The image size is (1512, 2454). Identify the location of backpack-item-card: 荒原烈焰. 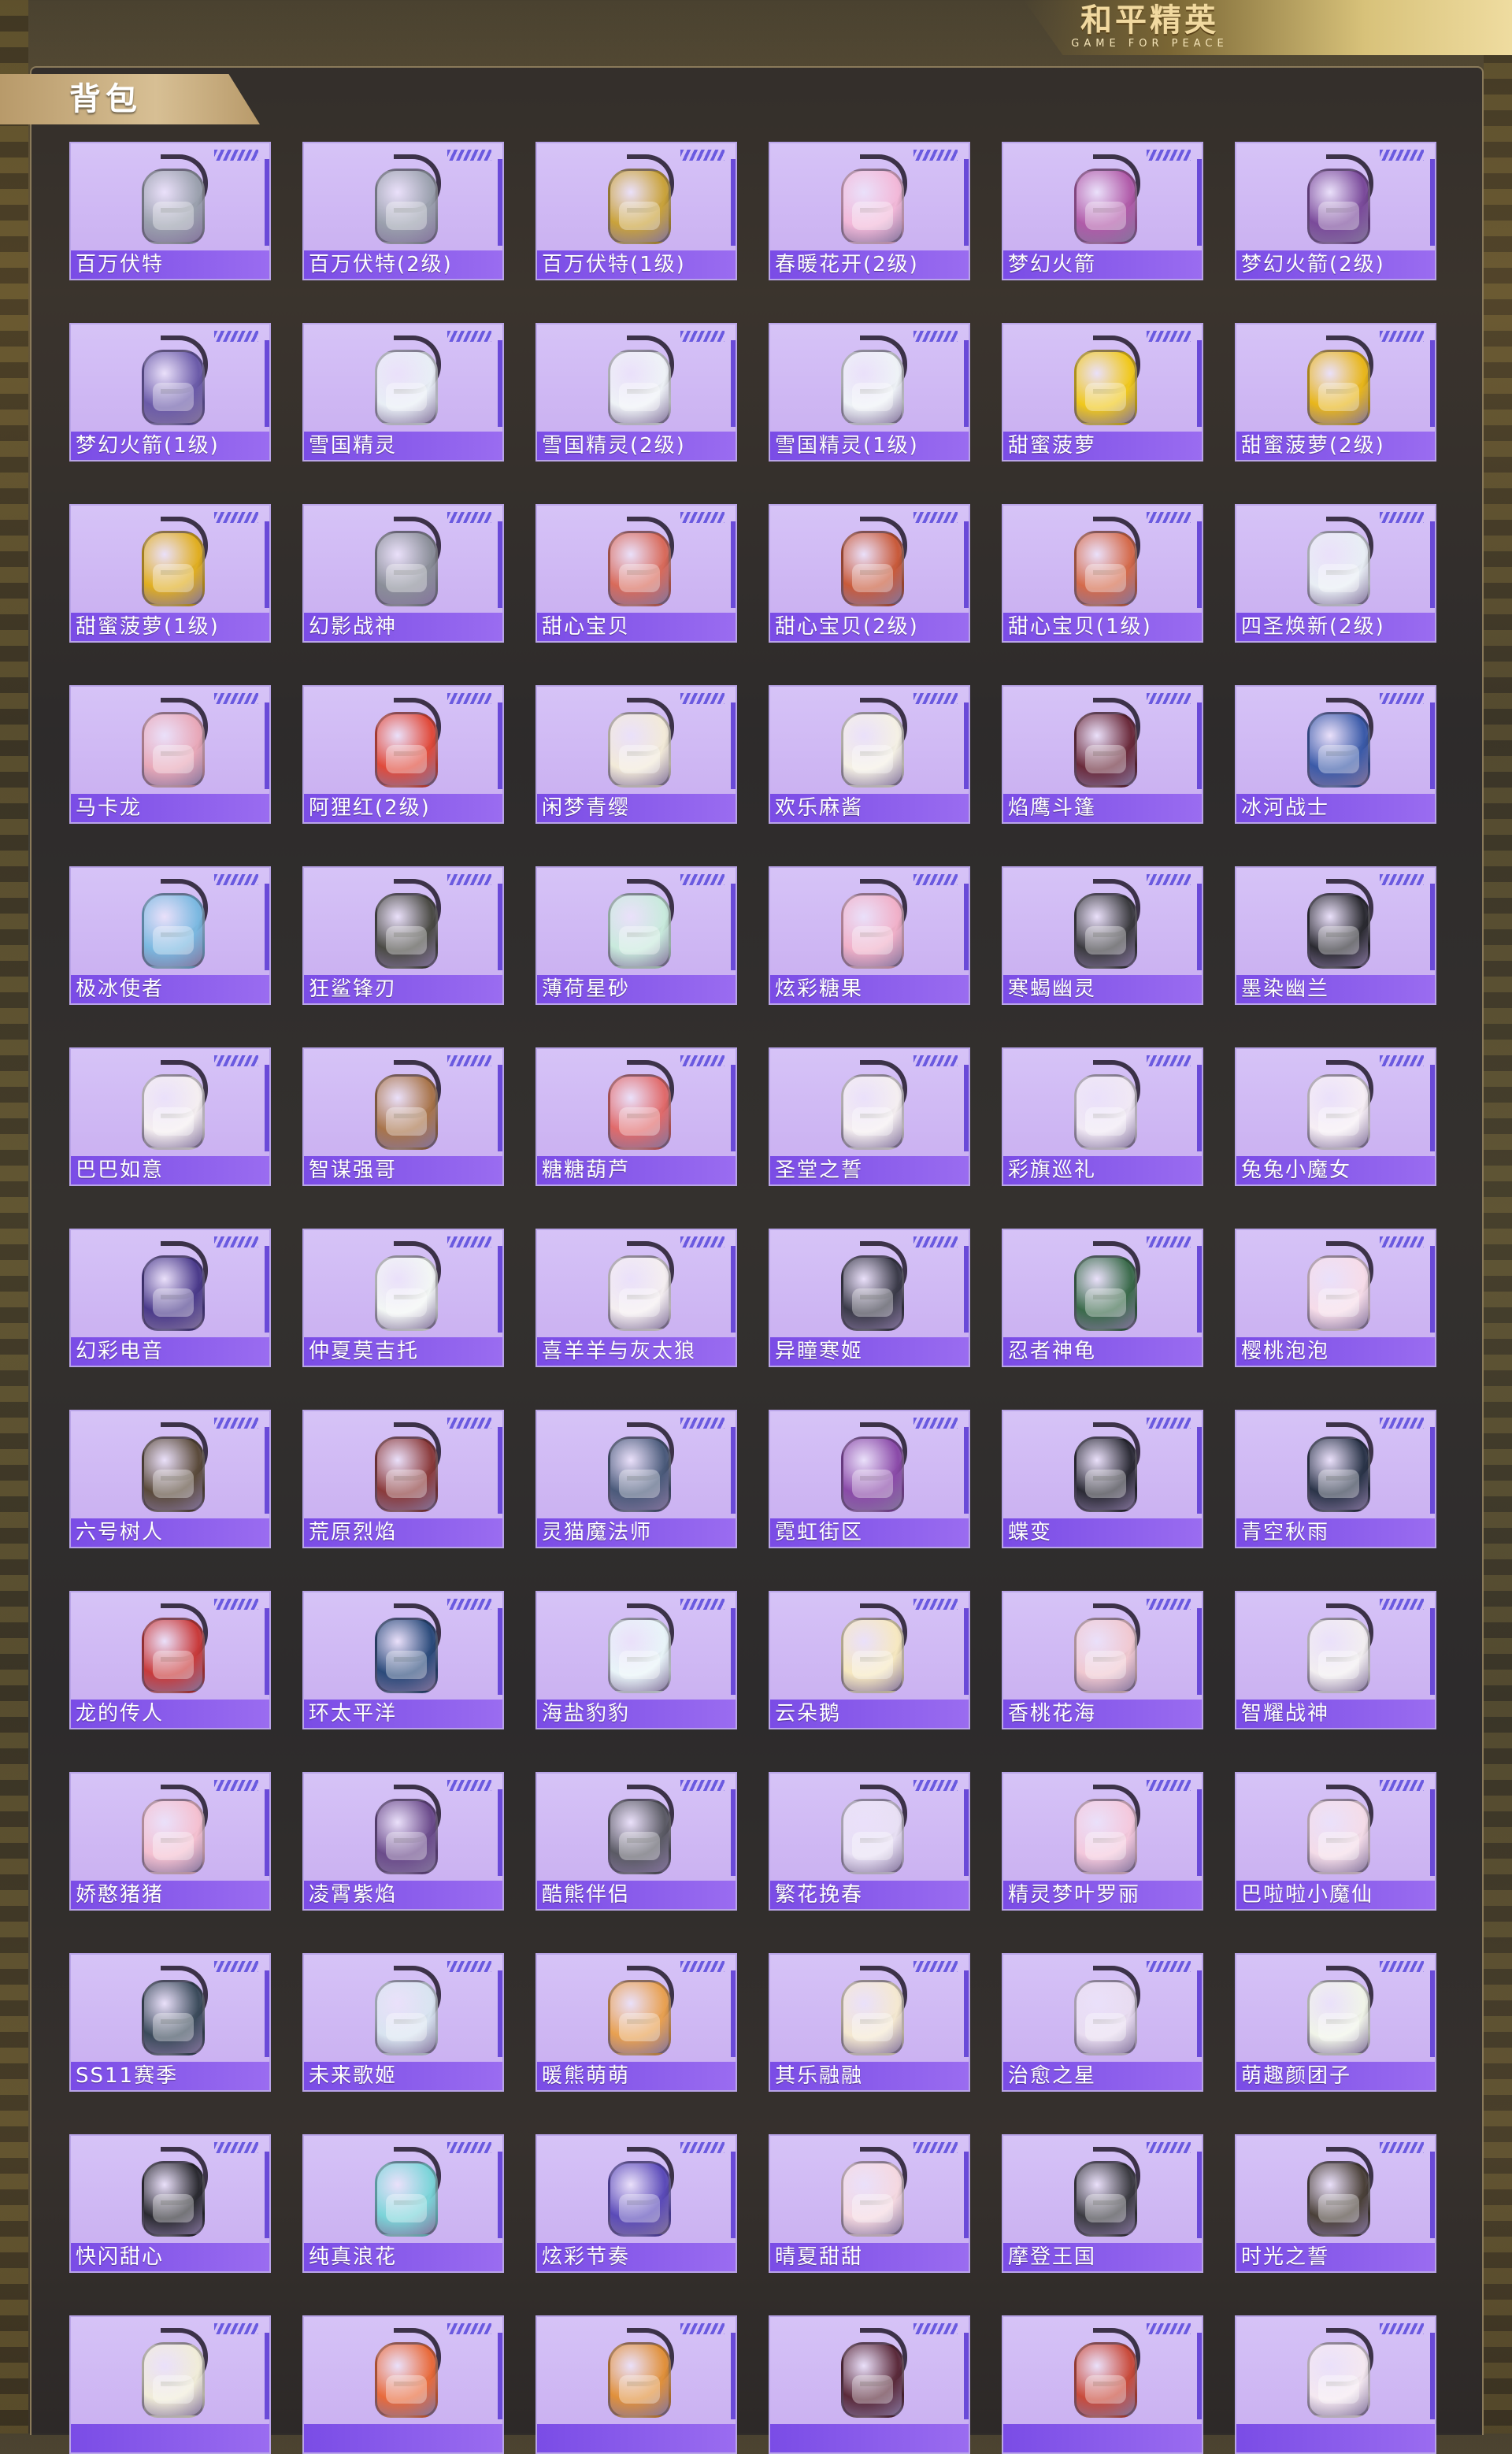
(403, 1479).